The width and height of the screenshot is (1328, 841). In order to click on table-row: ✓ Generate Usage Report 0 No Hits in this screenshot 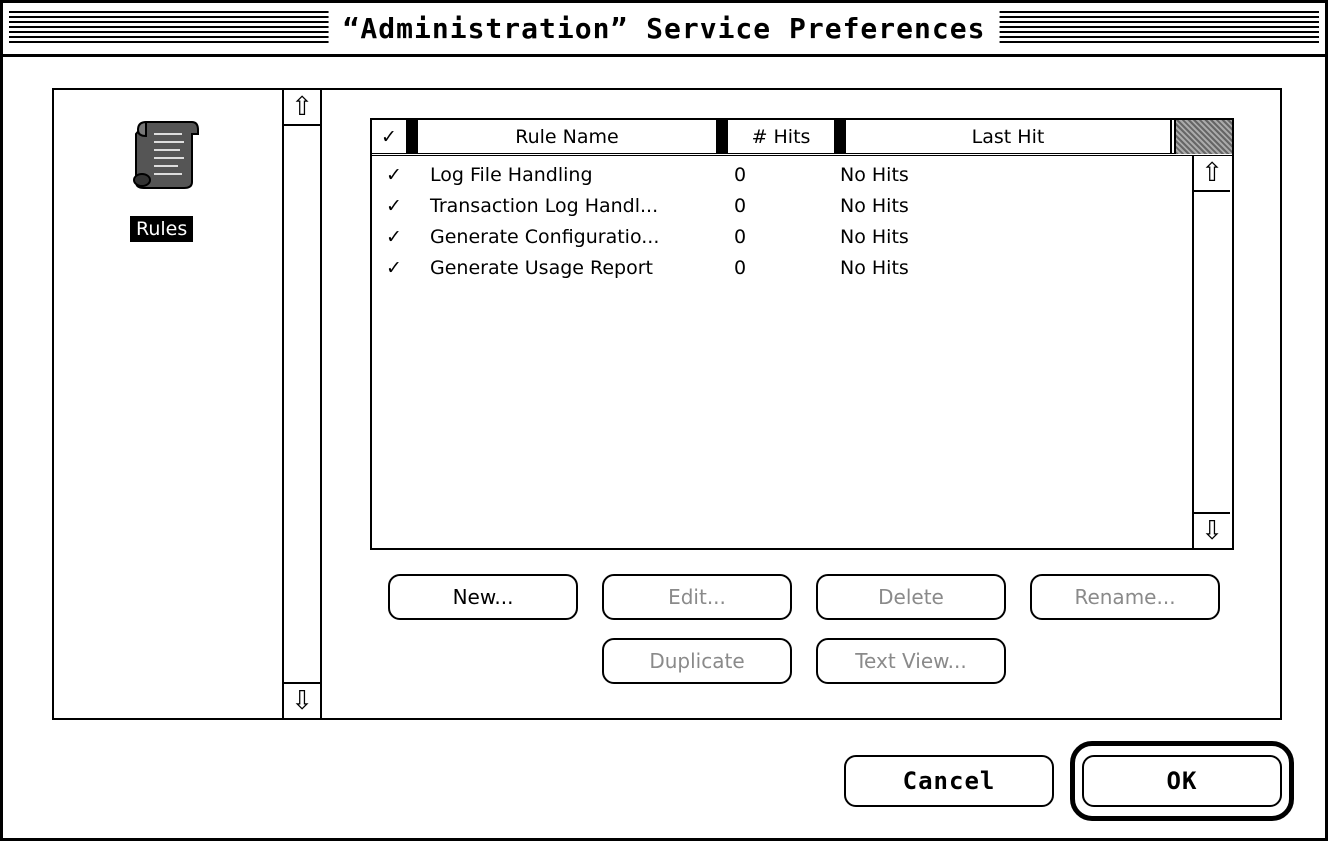, I will do `click(781, 272)`.